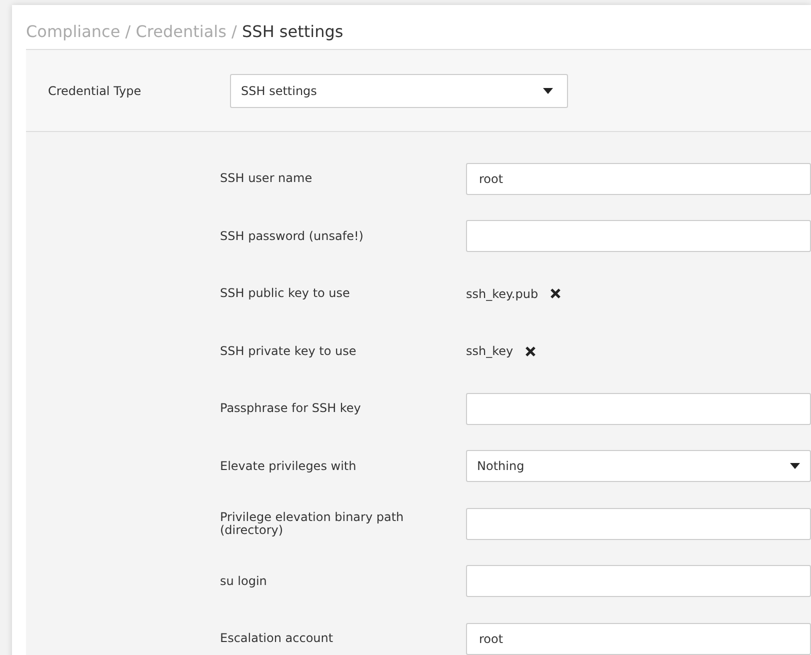 The height and width of the screenshot is (655, 811). Describe the element at coordinates (266, 179) in the screenshot. I see `field-label: SSH user name` at that location.